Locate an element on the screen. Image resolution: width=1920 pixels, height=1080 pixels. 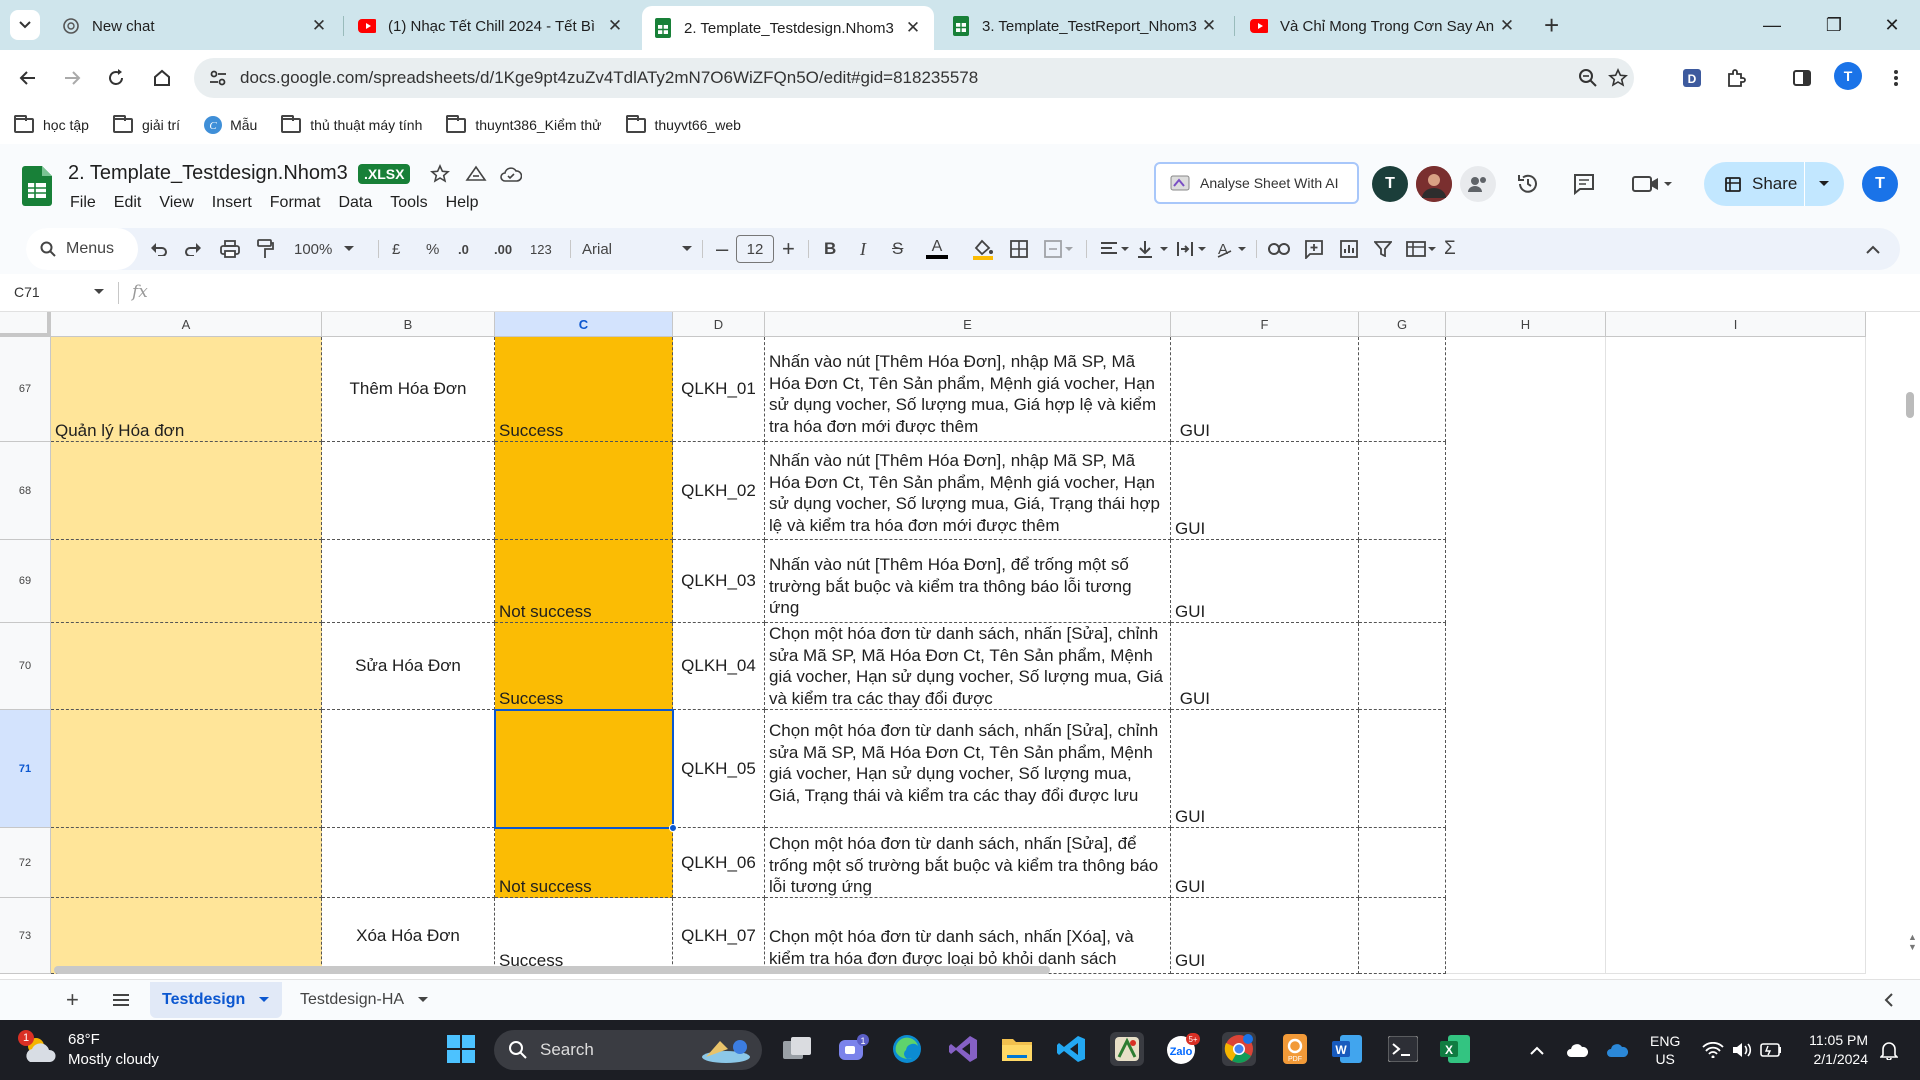
design-app-icon is located at coordinates (1127, 1049).